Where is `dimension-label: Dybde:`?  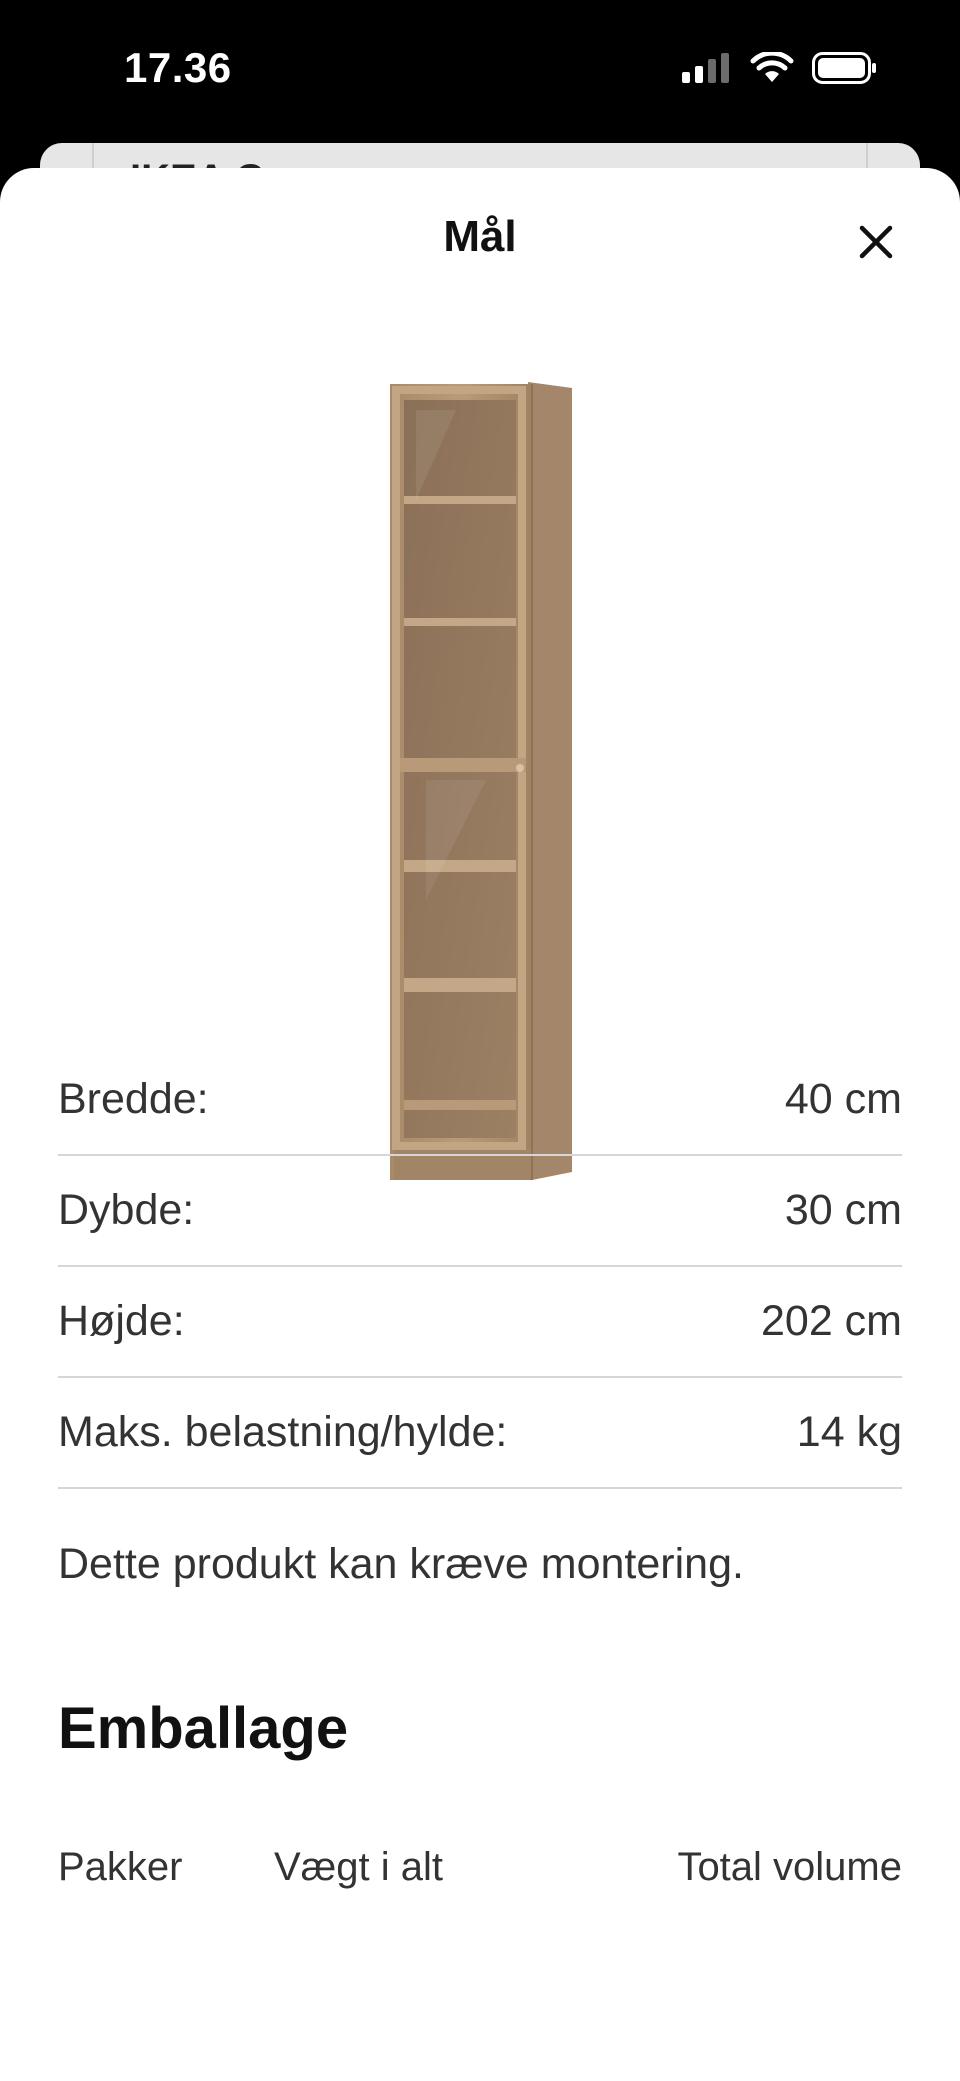
dimension-label: Dybde: is located at coordinates (126, 1210).